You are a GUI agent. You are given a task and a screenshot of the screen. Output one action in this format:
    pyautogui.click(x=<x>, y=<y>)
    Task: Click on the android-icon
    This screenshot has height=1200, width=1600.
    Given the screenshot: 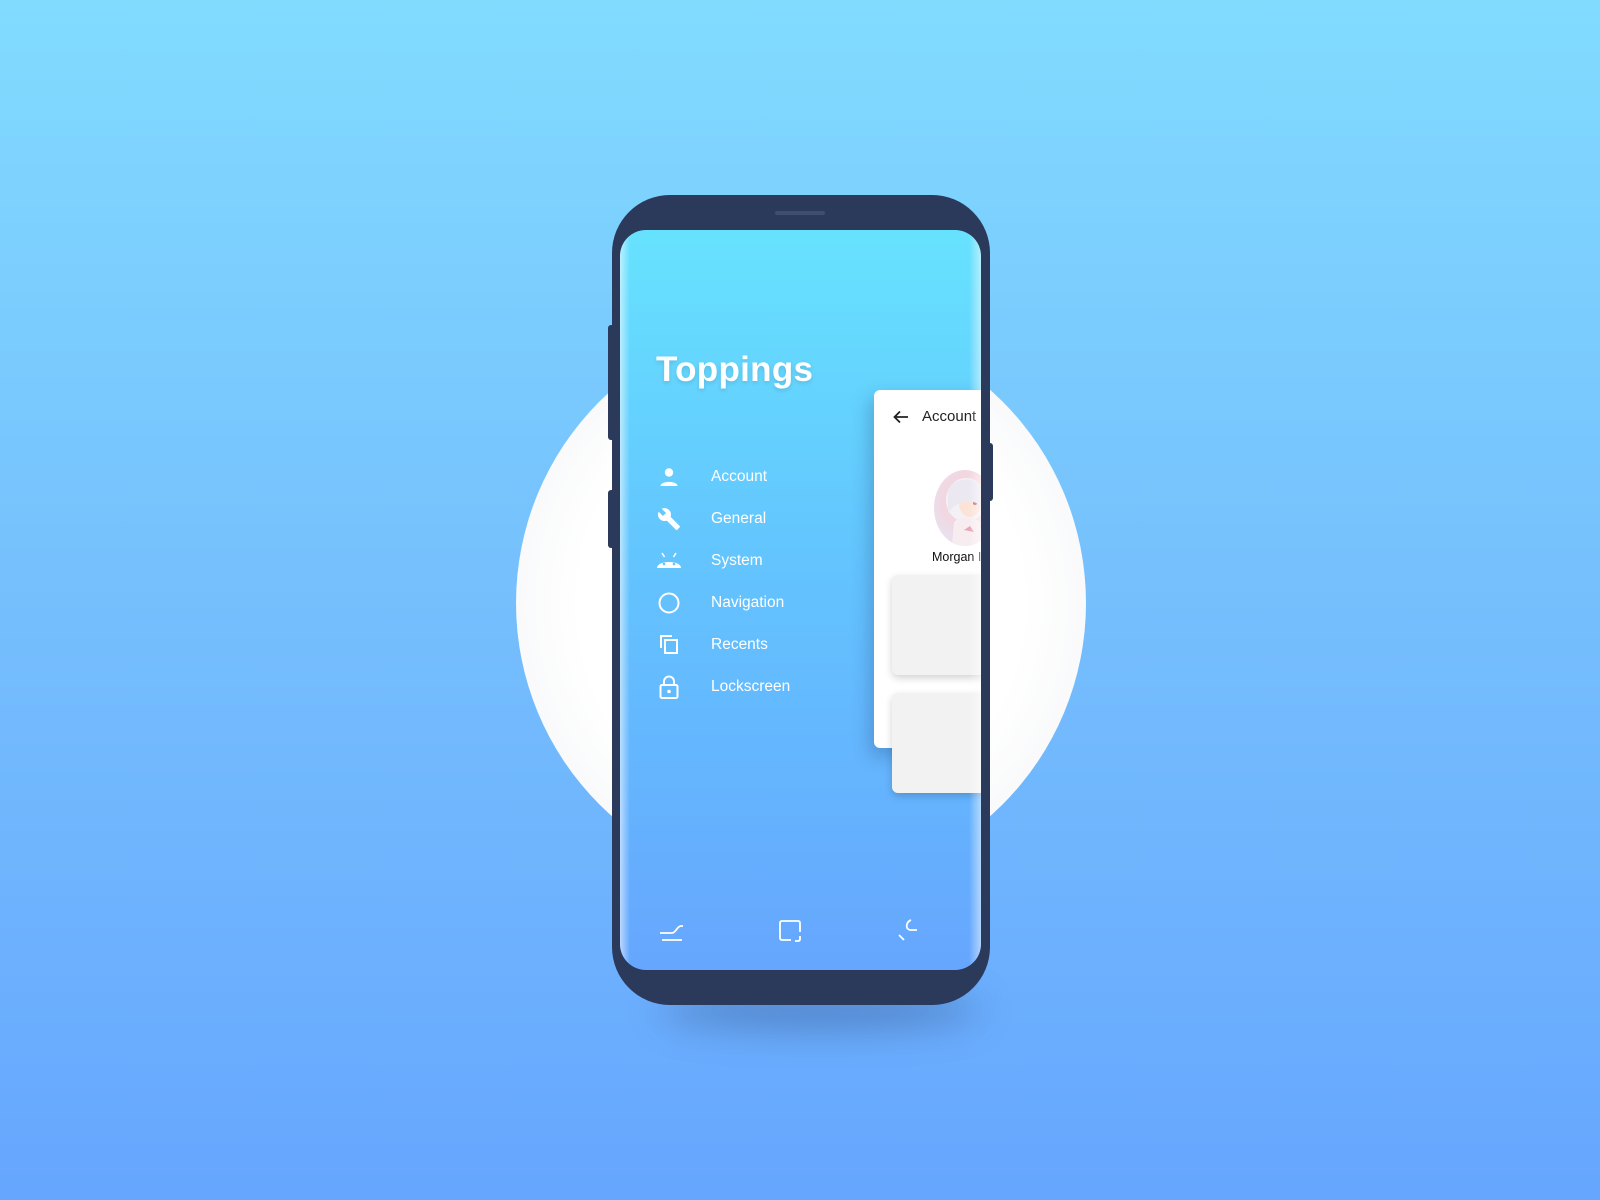 What is the action you would take?
    pyautogui.click(x=669, y=561)
    